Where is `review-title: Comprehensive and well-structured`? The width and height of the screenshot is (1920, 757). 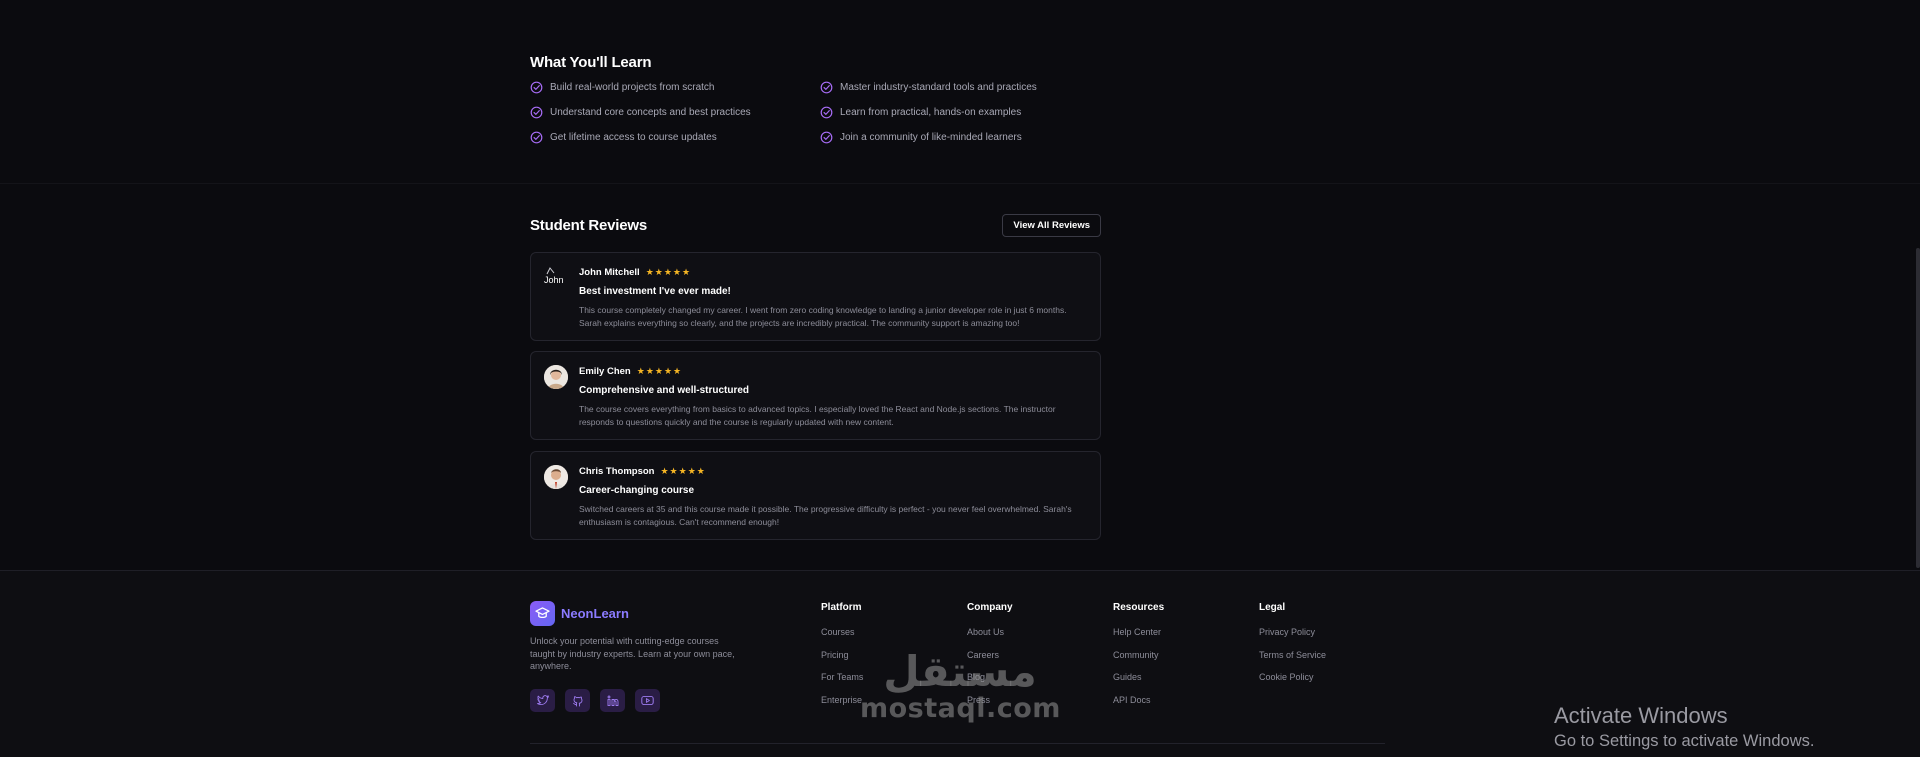
review-title: Comprehensive and well-structured is located at coordinates (664, 390).